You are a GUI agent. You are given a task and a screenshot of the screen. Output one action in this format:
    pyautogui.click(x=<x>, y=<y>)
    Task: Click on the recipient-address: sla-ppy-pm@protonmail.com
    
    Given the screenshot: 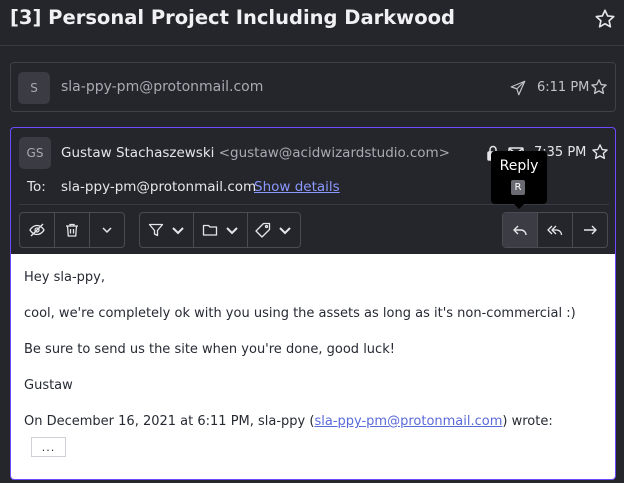 What is the action you would take?
    pyautogui.click(x=158, y=187)
    